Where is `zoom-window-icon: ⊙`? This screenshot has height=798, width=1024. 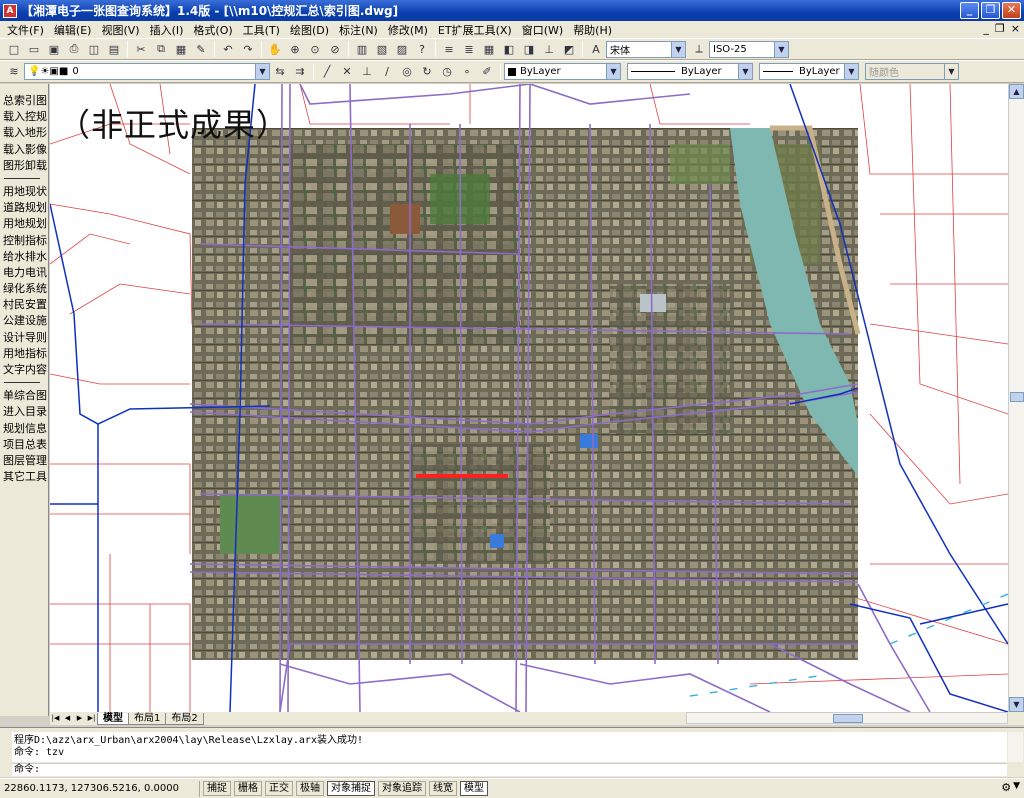
zoom-window-icon: ⊙ is located at coordinates (315, 49).